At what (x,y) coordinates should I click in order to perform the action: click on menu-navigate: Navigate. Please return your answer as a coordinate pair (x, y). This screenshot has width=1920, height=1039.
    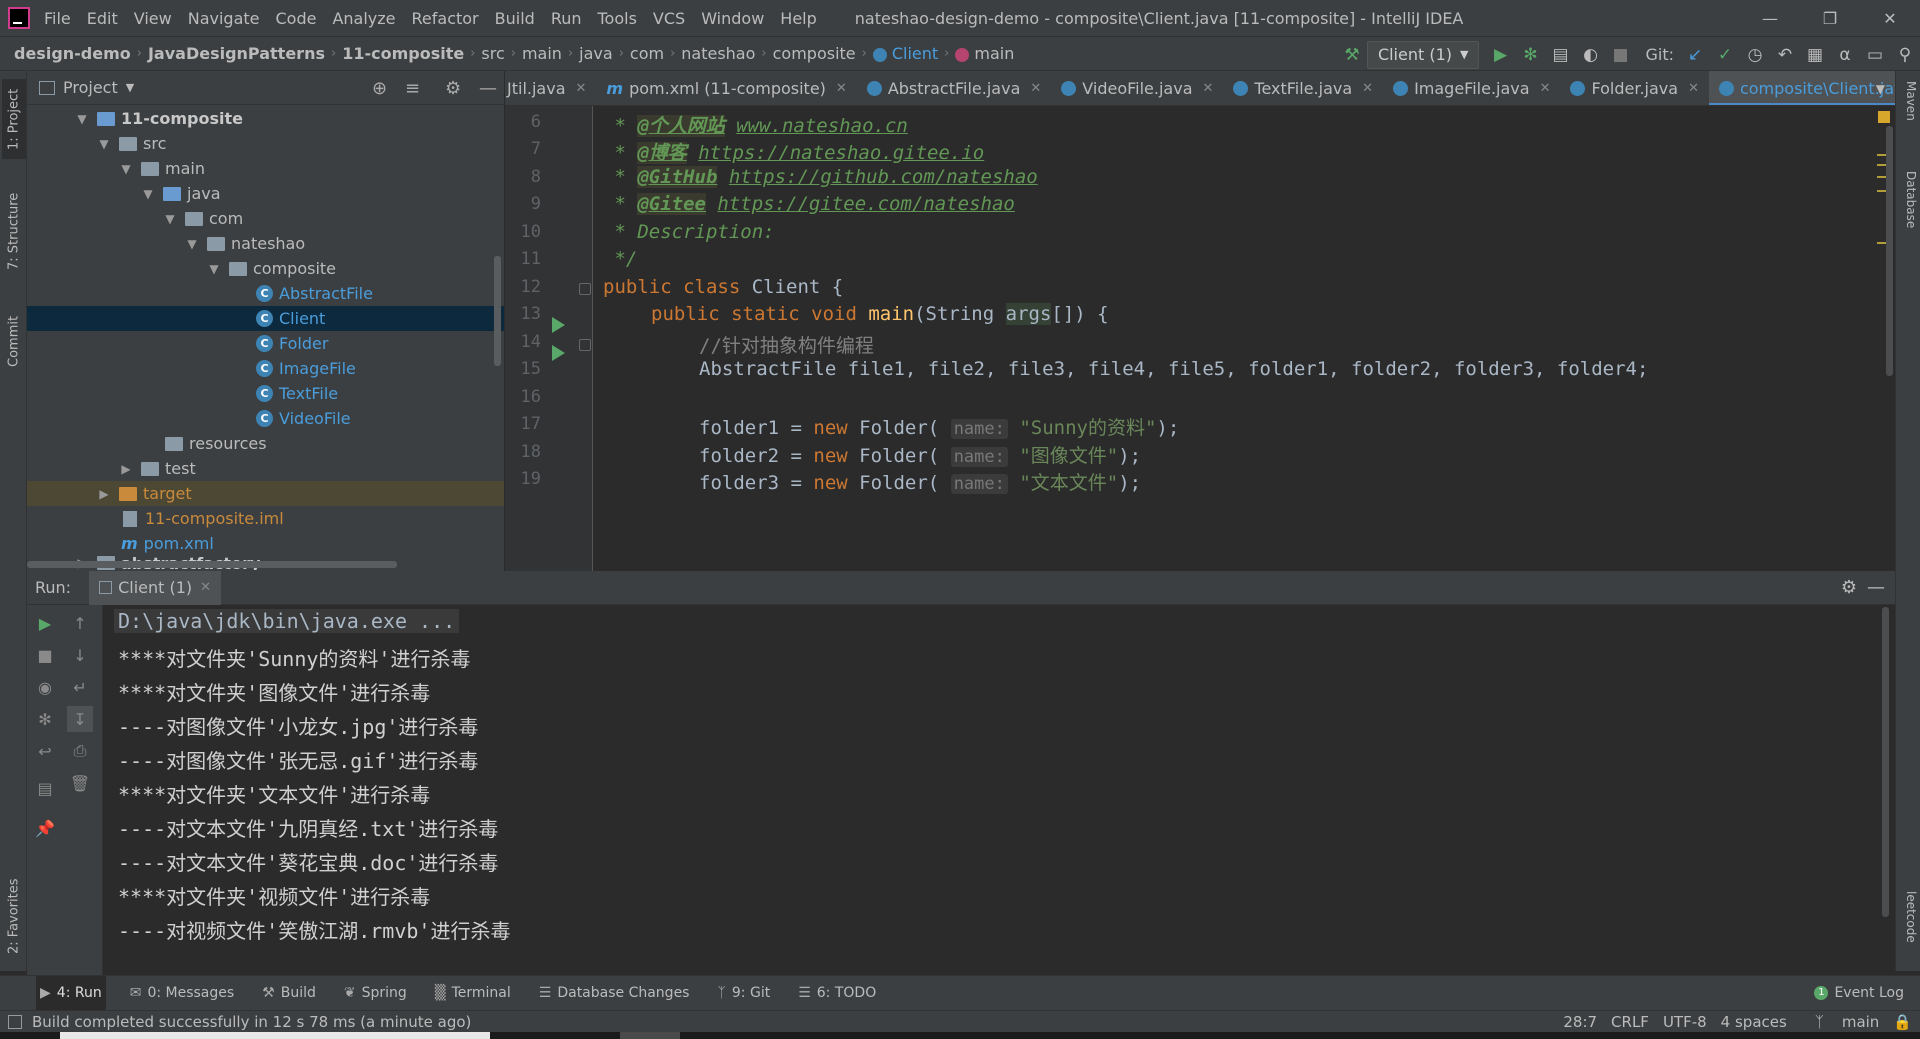
    Looking at the image, I should click on (224, 18).